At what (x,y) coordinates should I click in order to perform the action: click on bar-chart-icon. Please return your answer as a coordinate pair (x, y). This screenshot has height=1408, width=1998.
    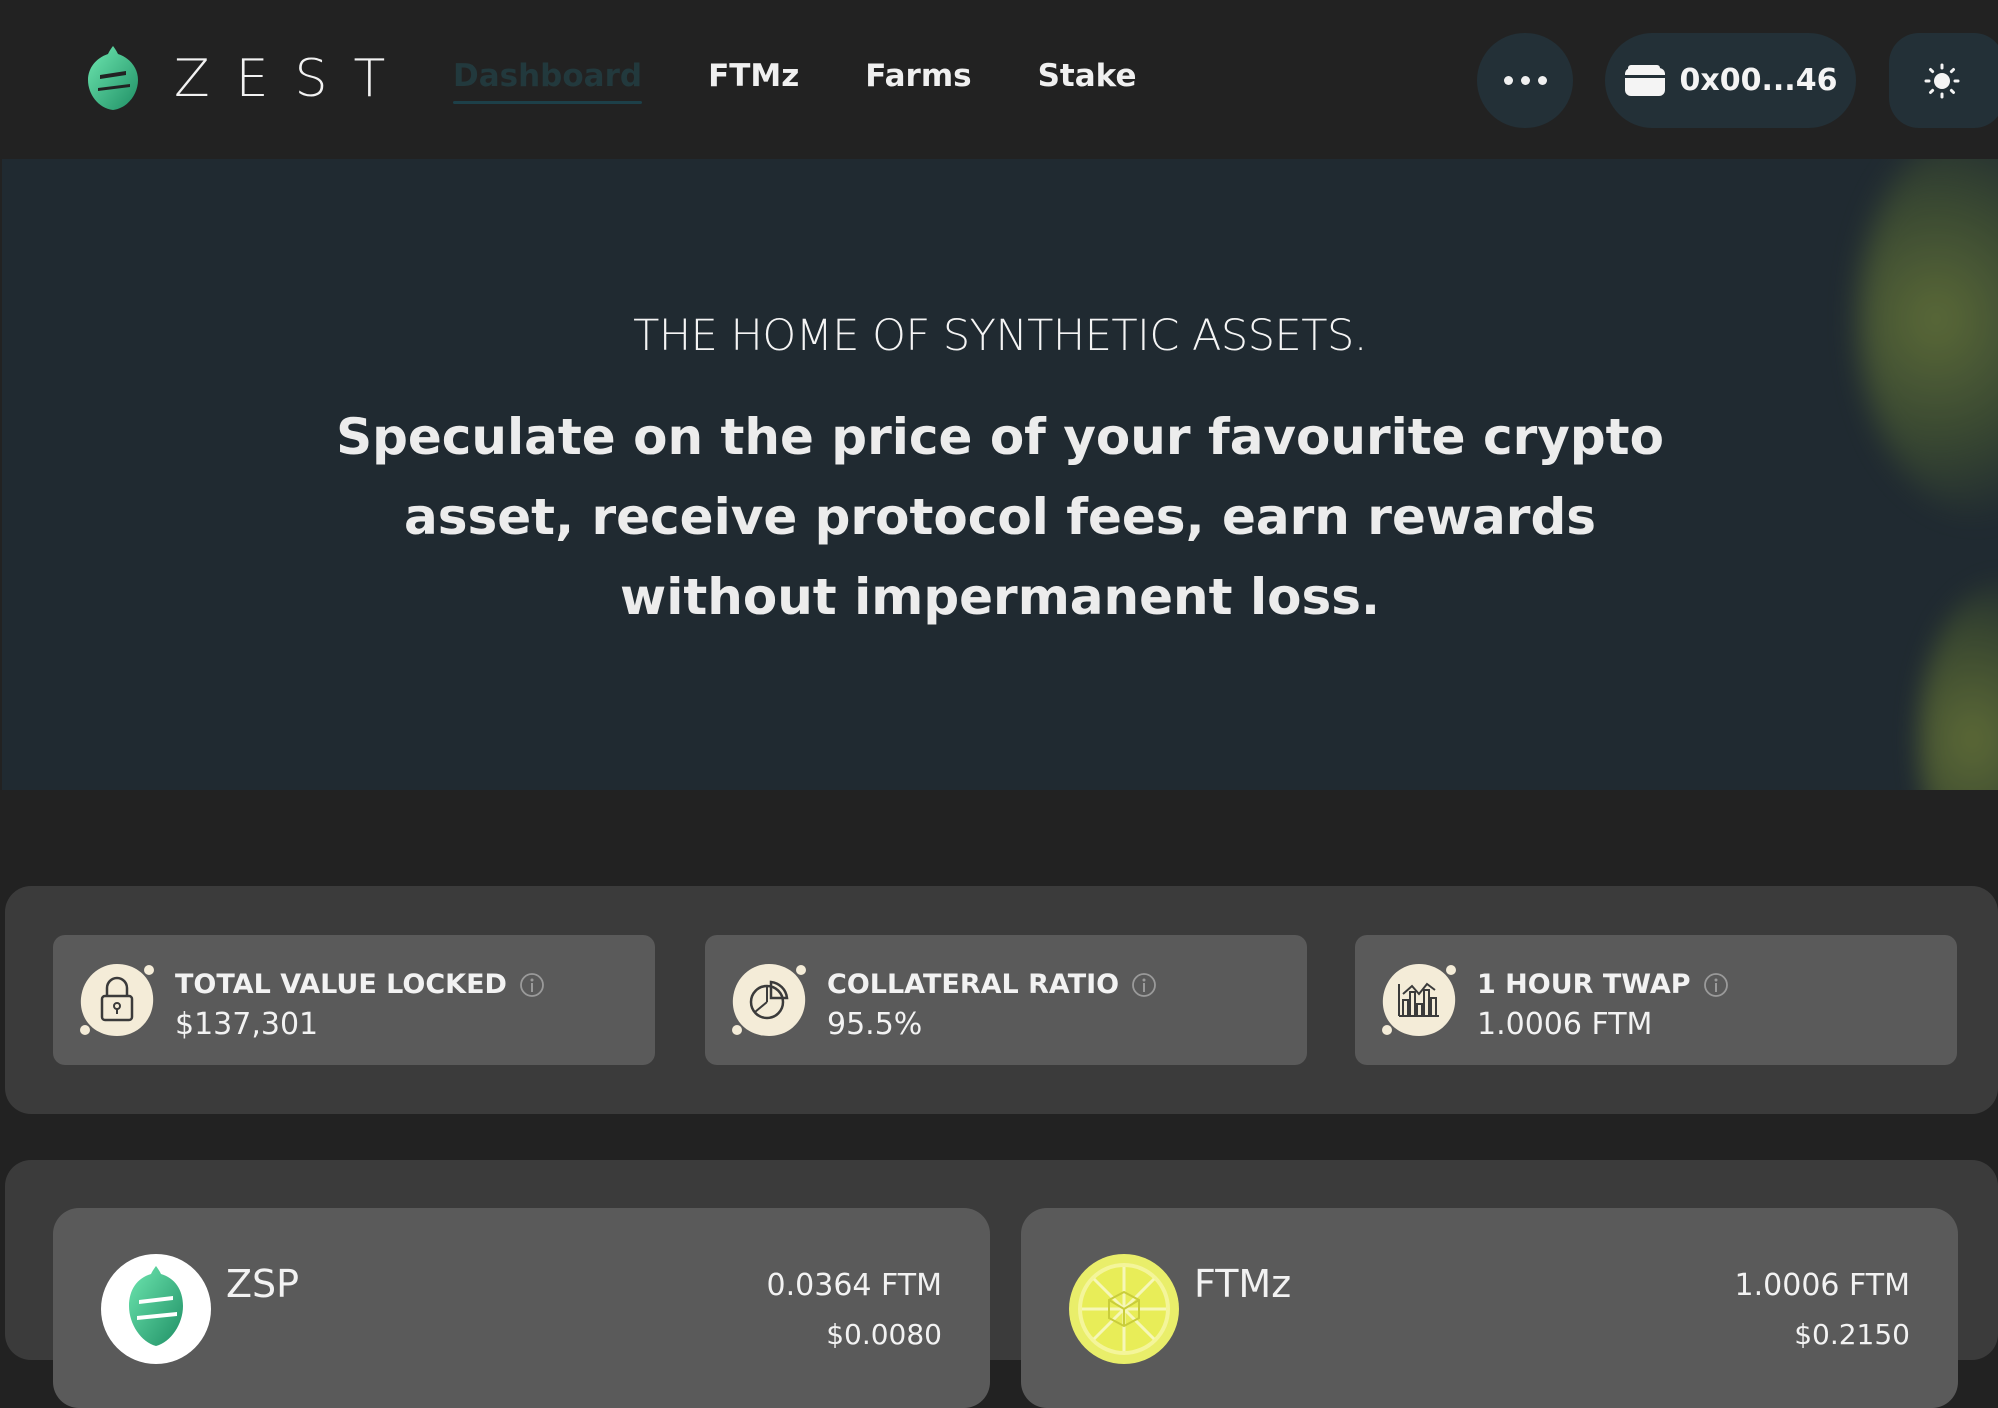
    Looking at the image, I should click on (1419, 1000).